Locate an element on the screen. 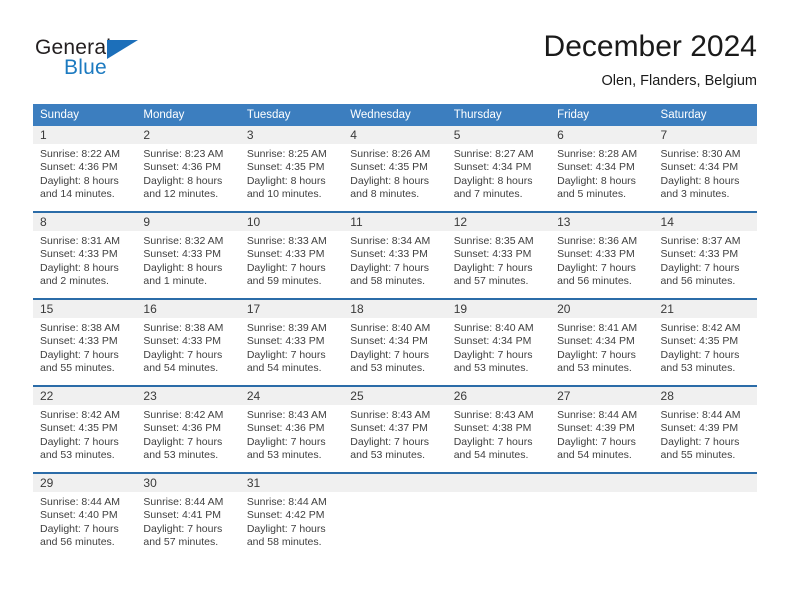 The width and height of the screenshot is (792, 612). day-number: 5 is located at coordinates (498, 135).